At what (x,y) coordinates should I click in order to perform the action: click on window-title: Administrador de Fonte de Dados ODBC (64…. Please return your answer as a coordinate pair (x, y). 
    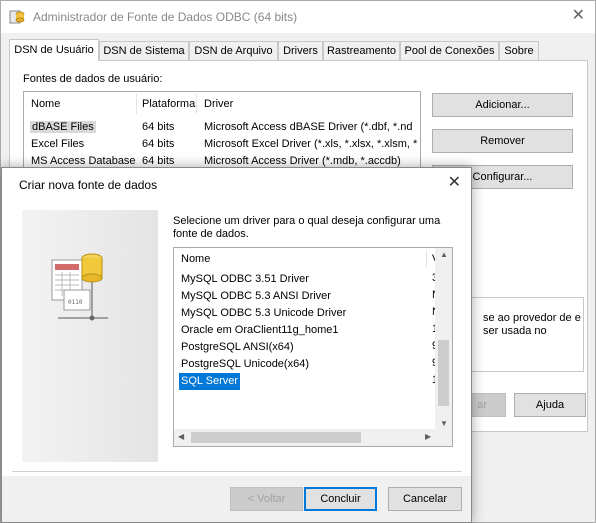
    Looking at the image, I should click on (165, 17).